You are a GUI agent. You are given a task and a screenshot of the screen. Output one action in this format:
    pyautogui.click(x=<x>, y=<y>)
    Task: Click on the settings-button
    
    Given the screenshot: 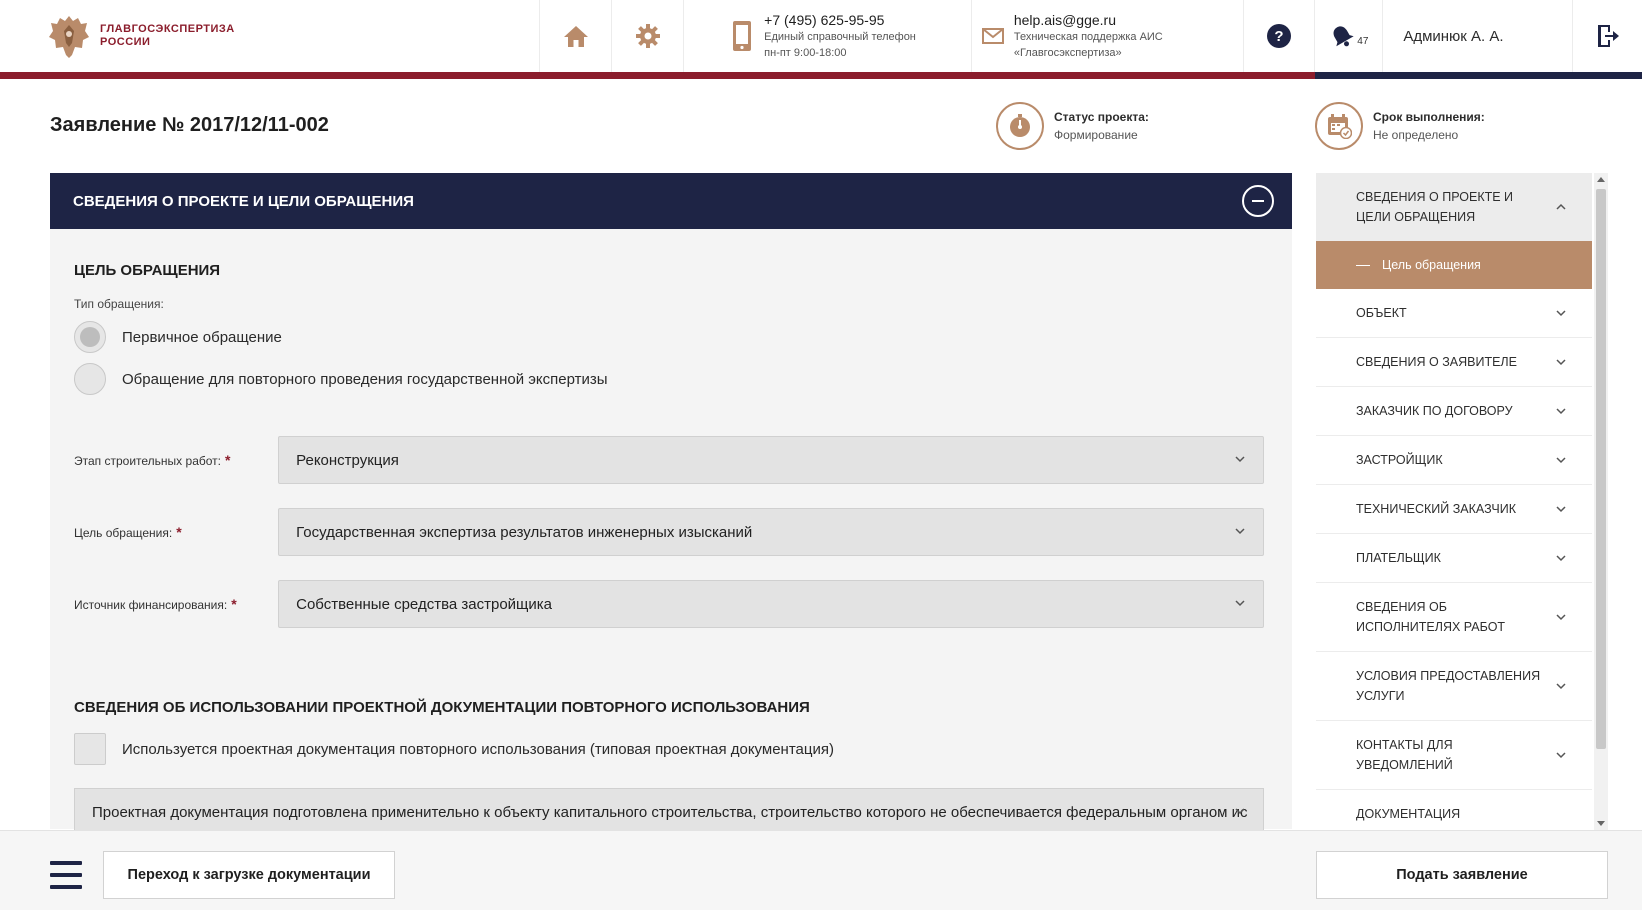 What is the action you would take?
    pyautogui.click(x=647, y=36)
    